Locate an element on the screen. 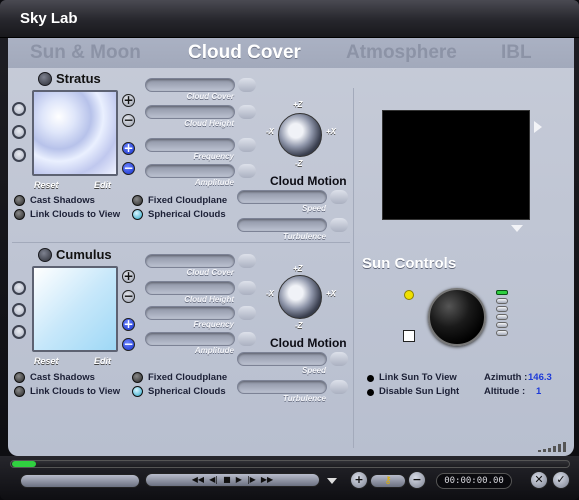  stratus-minus-blue-button: − is located at coordinates (128, 168).